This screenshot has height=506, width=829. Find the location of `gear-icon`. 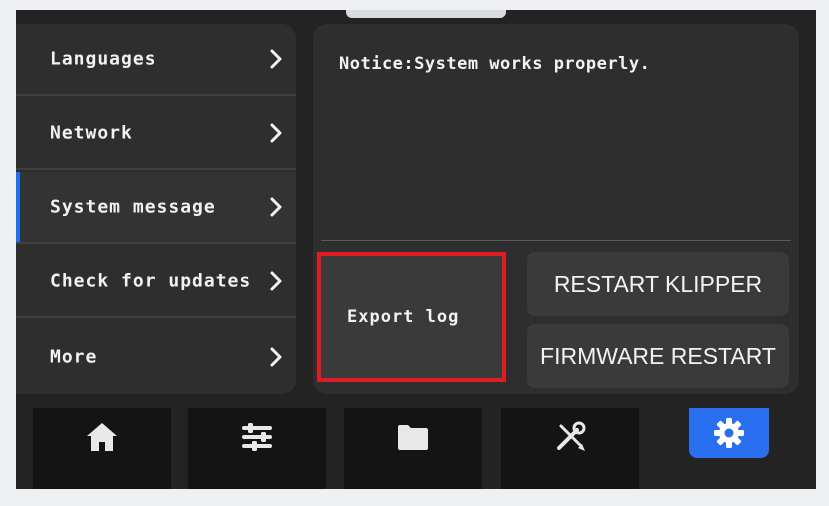

gear-icon is located at coordinates (729, 433).